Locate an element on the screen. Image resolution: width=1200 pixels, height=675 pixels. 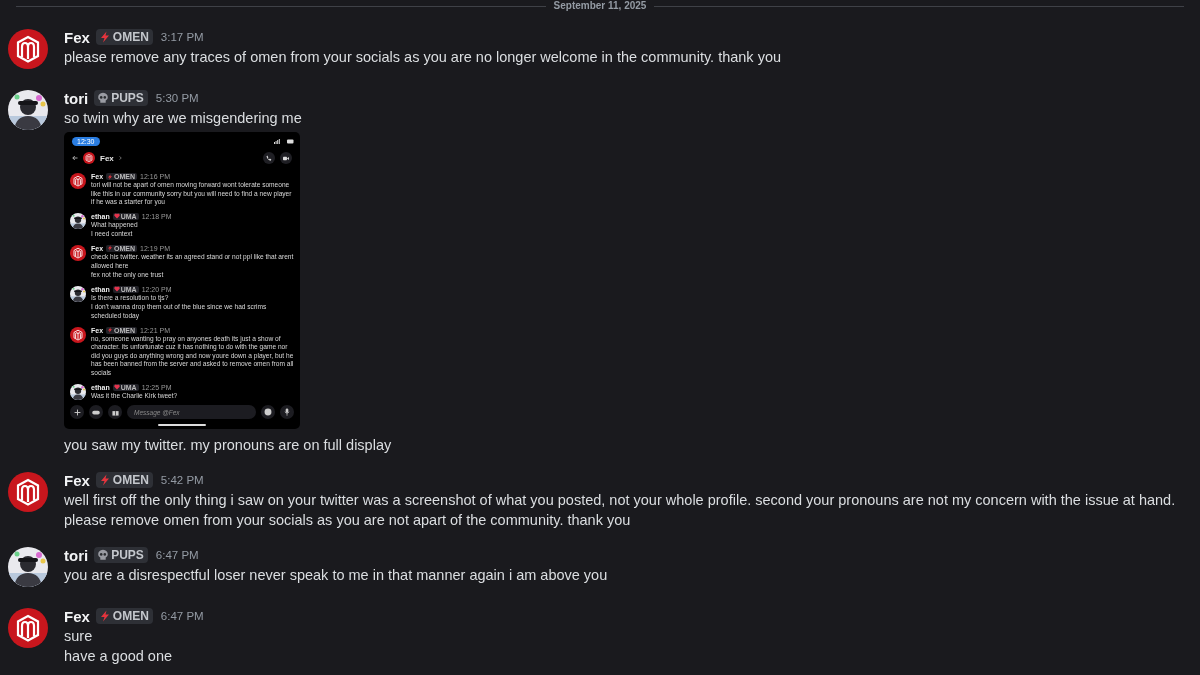
message-text: sure is located at coordinates (79, 637).